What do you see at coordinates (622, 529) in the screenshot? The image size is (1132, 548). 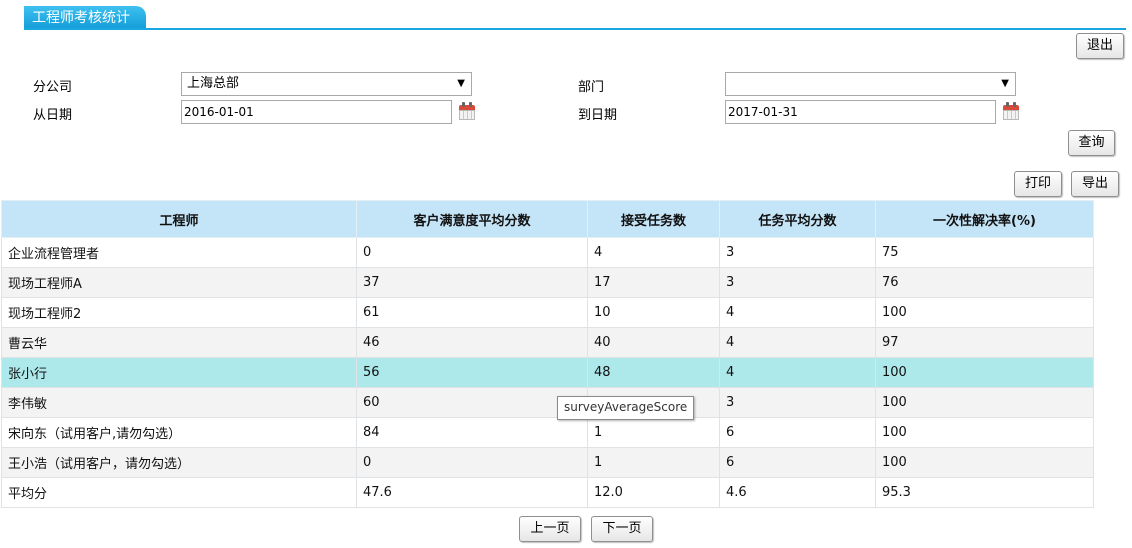 I see `next-page-button: 下一页` at bounding box center [622, 529].